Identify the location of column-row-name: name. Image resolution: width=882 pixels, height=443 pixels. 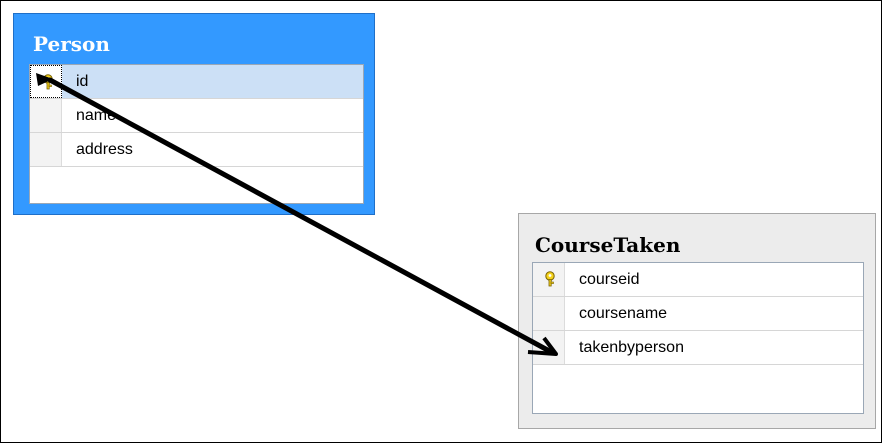
(196, 116).